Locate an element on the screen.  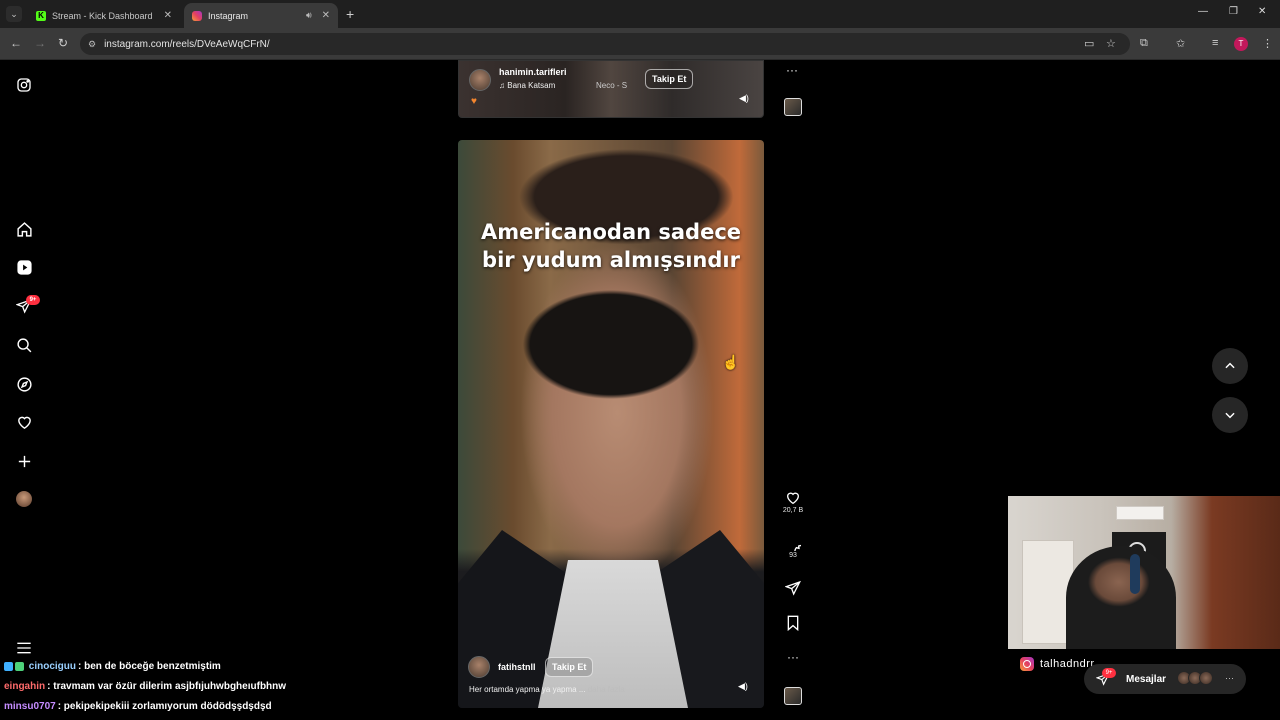
streamer-instagram-tag: talhadndrr is located at coordinates (1057, 664).